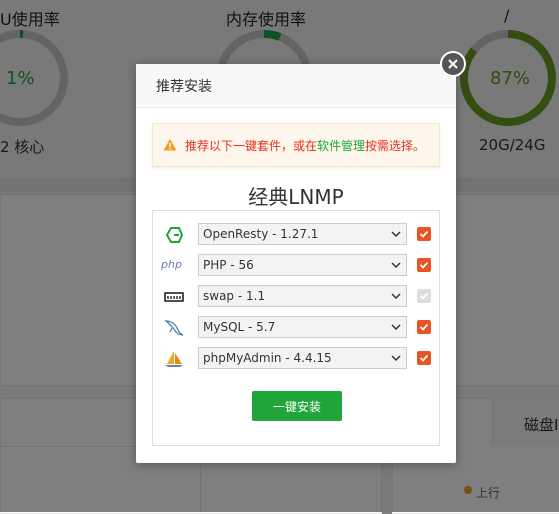  I want to click on dialog-header: 推荐安装, so click(296, 86).